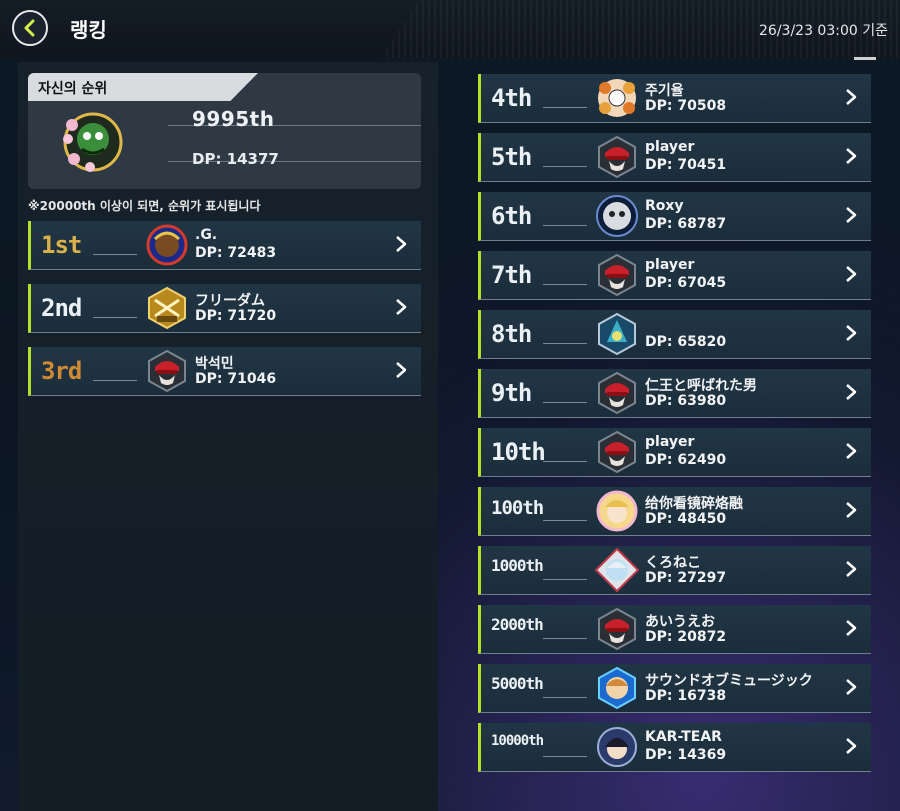 This screenshot has height=811, width=900. I want to click on player-name: 주기율, so click(664, 91).